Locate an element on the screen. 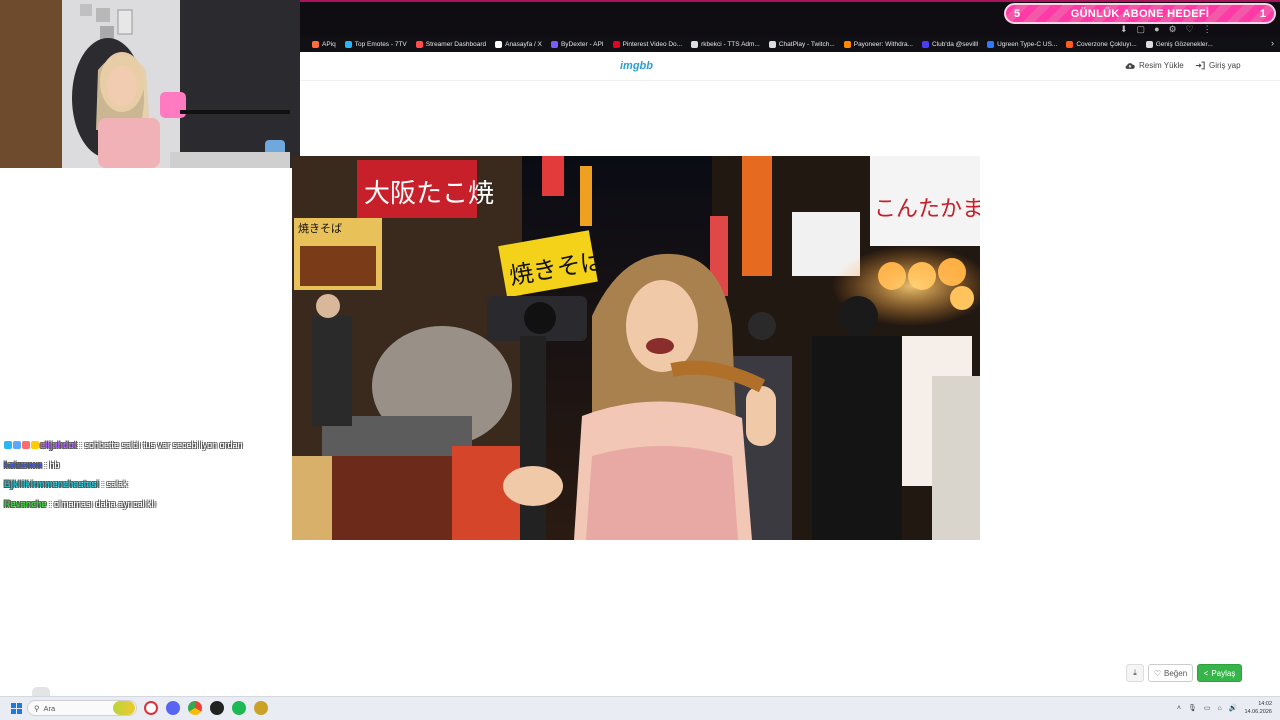 This screenshot has width=1280, height=720. chat-message: Bjkliikirmmenehastasi : salak is located at coordinates (150, 485).